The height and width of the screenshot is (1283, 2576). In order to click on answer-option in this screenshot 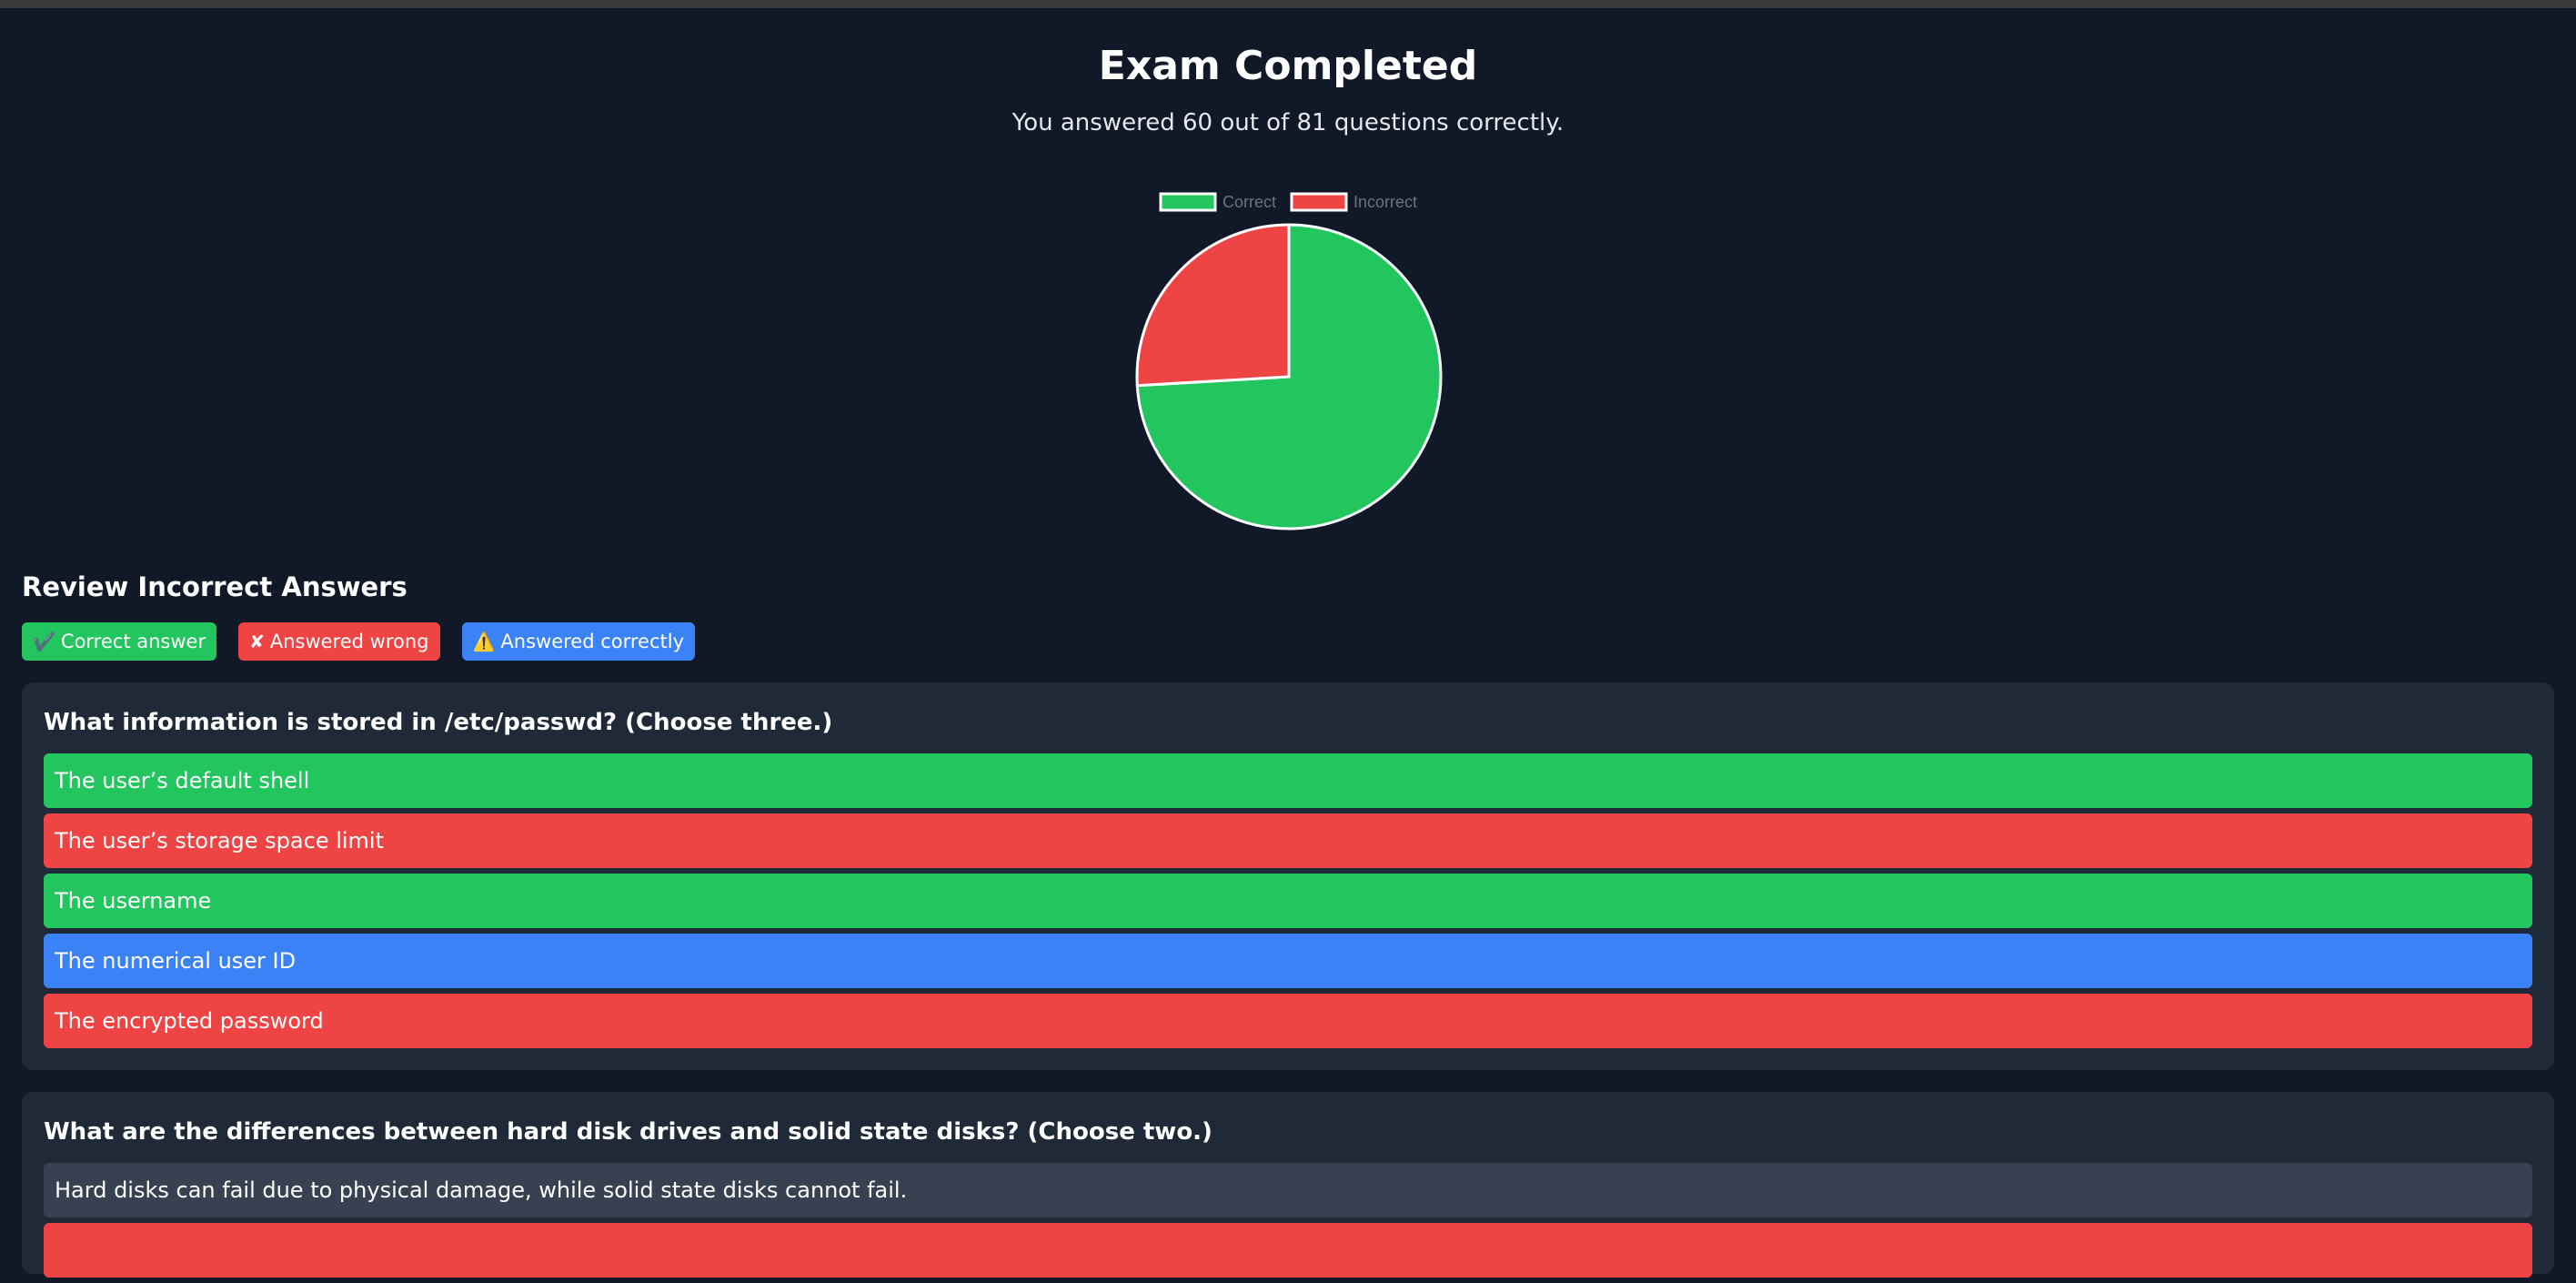, I will do `click(1288, 1250)`.